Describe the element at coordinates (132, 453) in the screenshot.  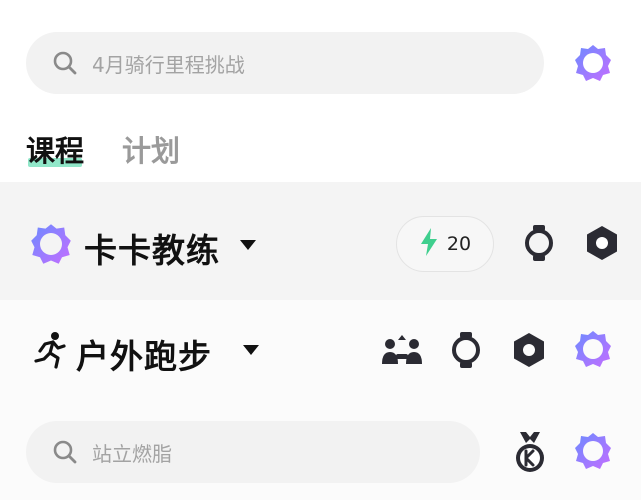
I see `search-placeholder: 站立燃脂` at that location.